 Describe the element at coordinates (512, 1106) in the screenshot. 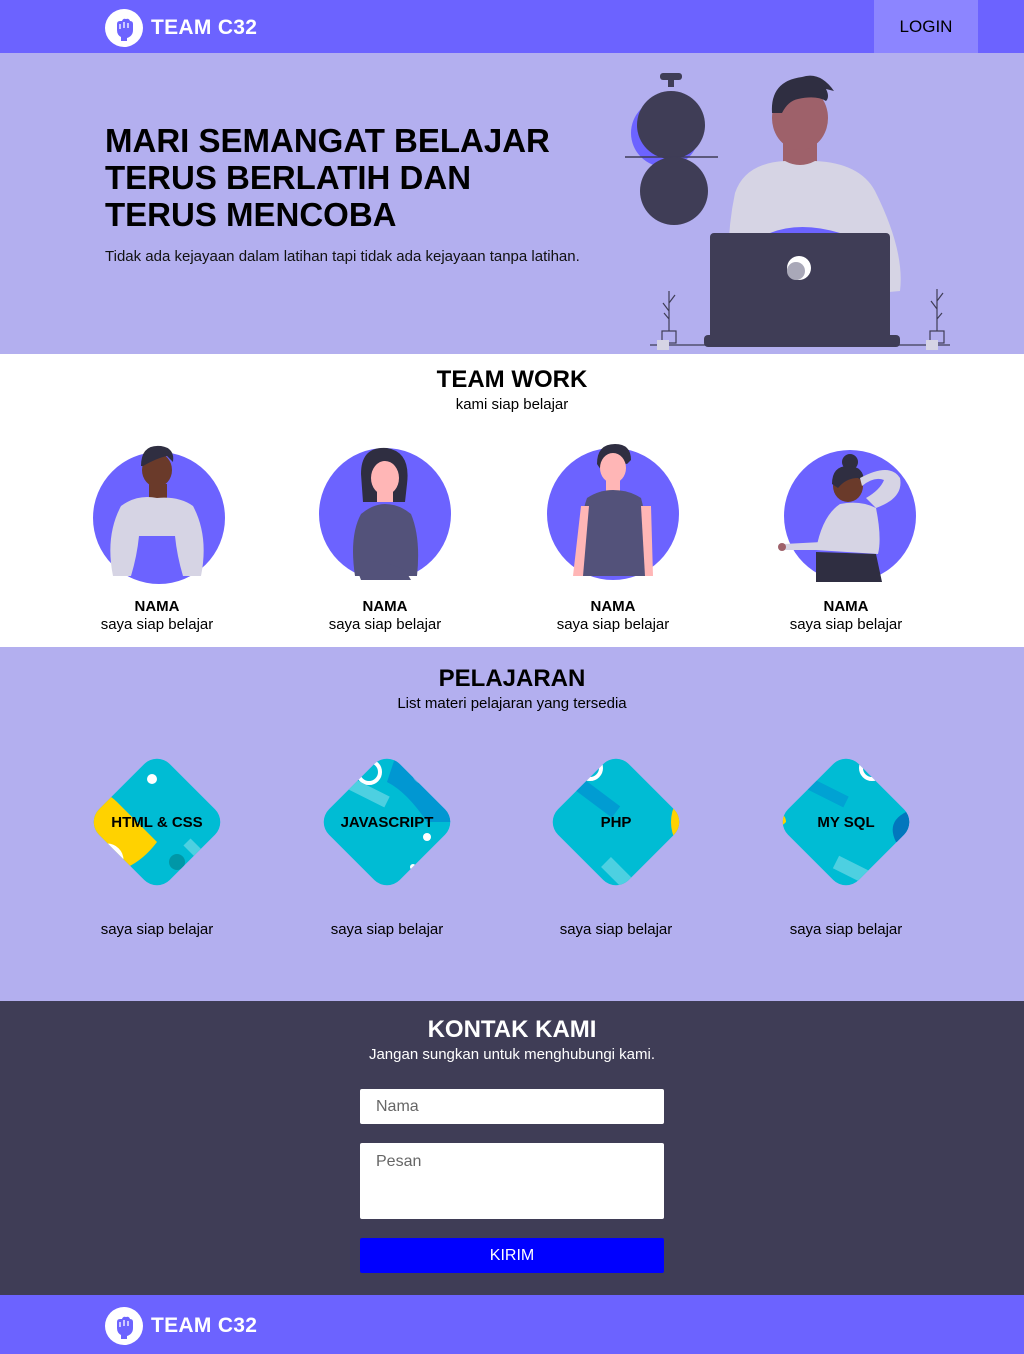

I see `name-field` at that location.